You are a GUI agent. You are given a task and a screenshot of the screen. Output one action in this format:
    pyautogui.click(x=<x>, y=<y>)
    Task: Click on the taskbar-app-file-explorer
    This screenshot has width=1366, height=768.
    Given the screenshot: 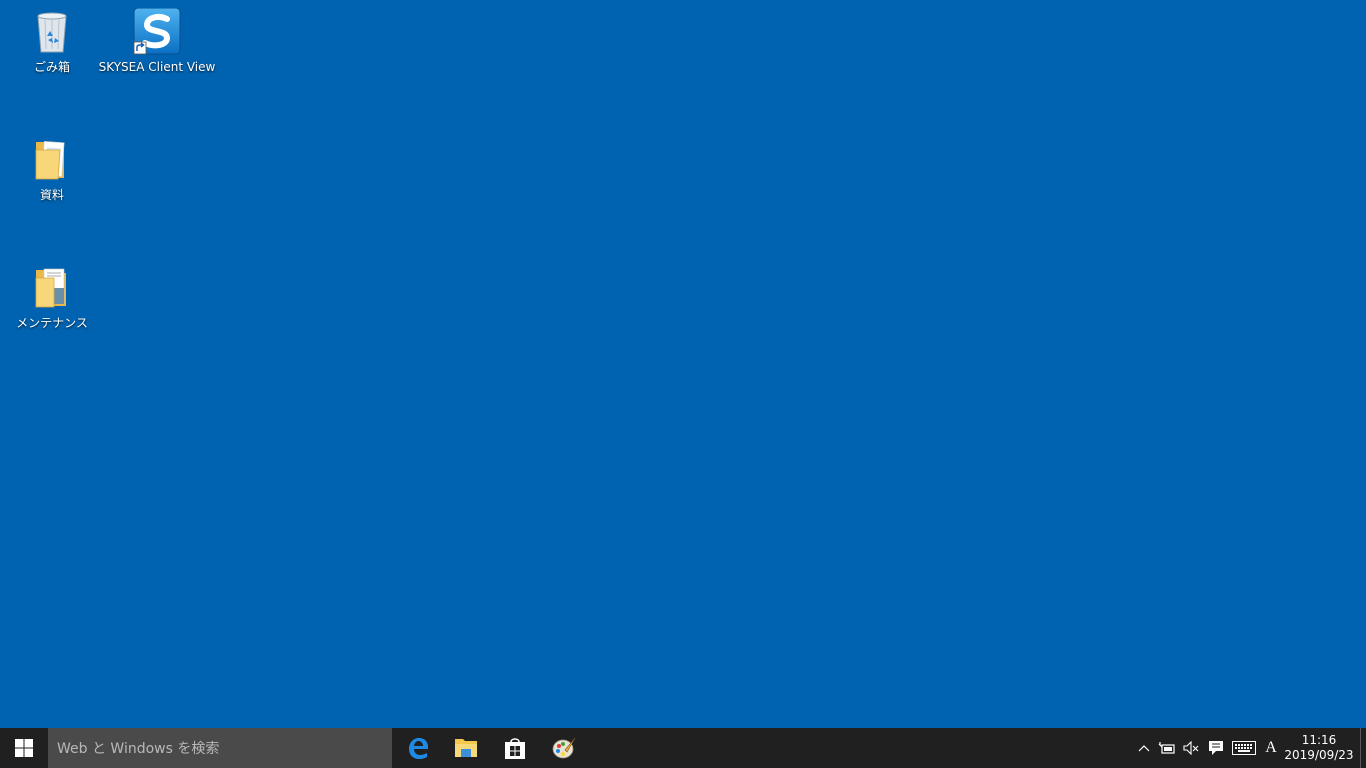 What is the action you would take?
    pyautogui.click(x=466, y=748)
    